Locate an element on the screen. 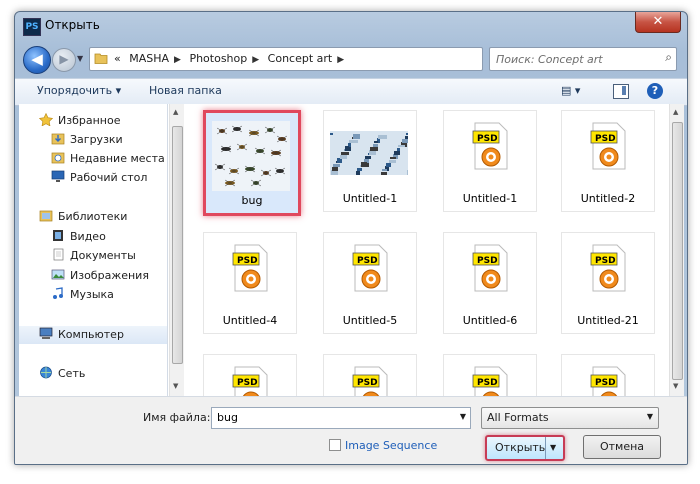 The width and height of the screenshot is (700, 484). nav-item: Библиотеки is located at coordinates (83, 217).